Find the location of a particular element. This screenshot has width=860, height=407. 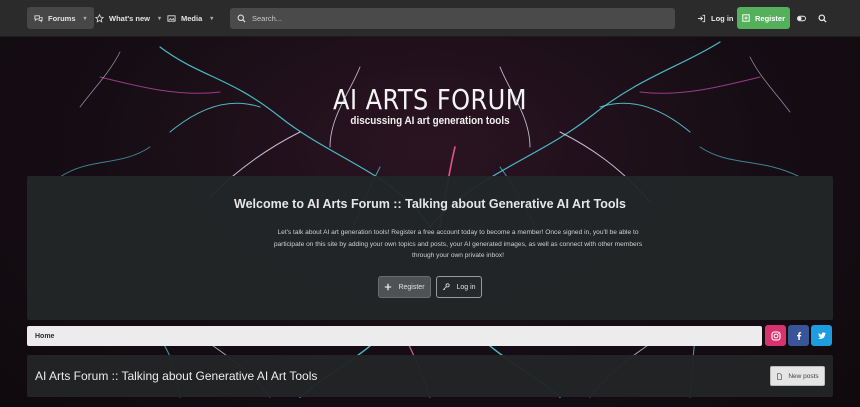

instagram-icon is located at coordinates (775, 335).